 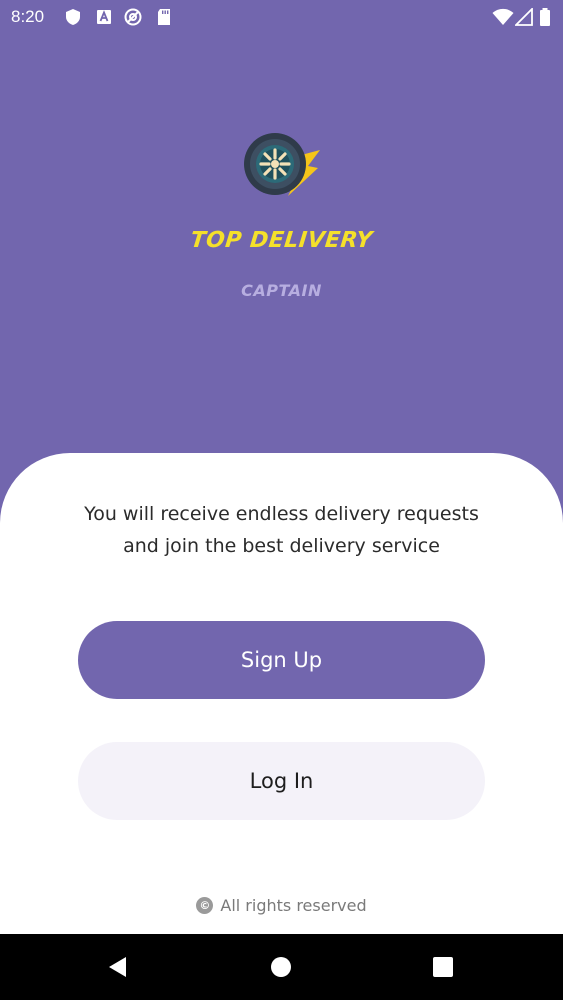 I want to click on recents-icon, so click(x=443, y=967).